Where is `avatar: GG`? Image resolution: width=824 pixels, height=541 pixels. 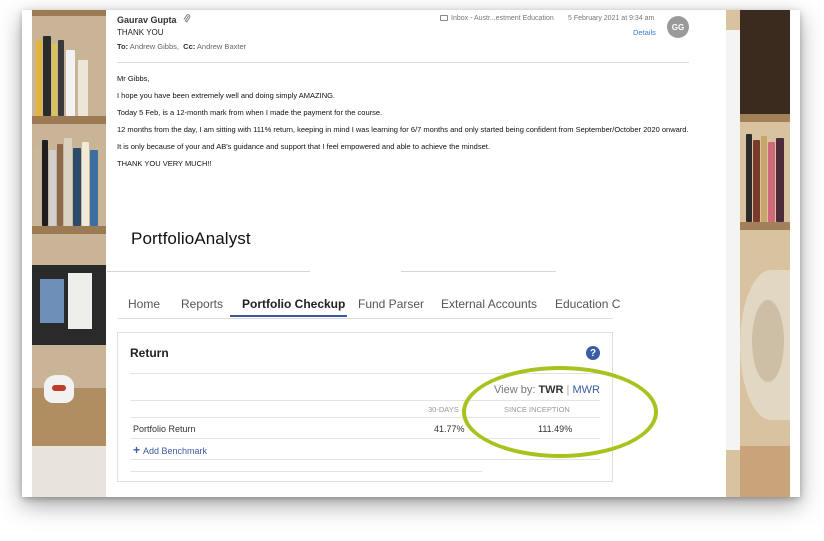 avatar: GG is located at coordinates (678, 27).